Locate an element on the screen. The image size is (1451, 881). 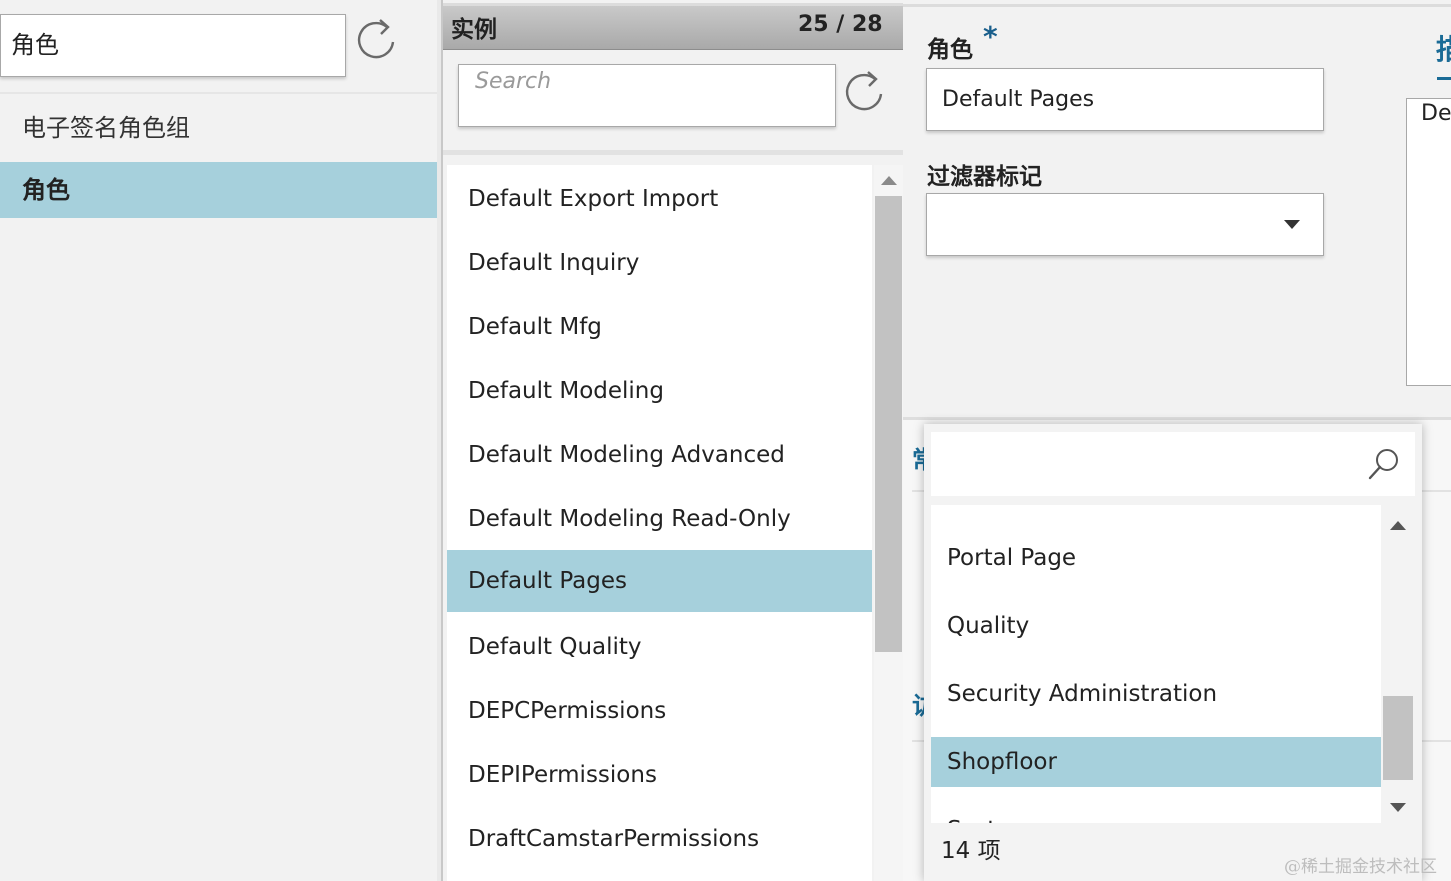
list-item: DraftCamstarPermissions is located at coordinates (659, 839).